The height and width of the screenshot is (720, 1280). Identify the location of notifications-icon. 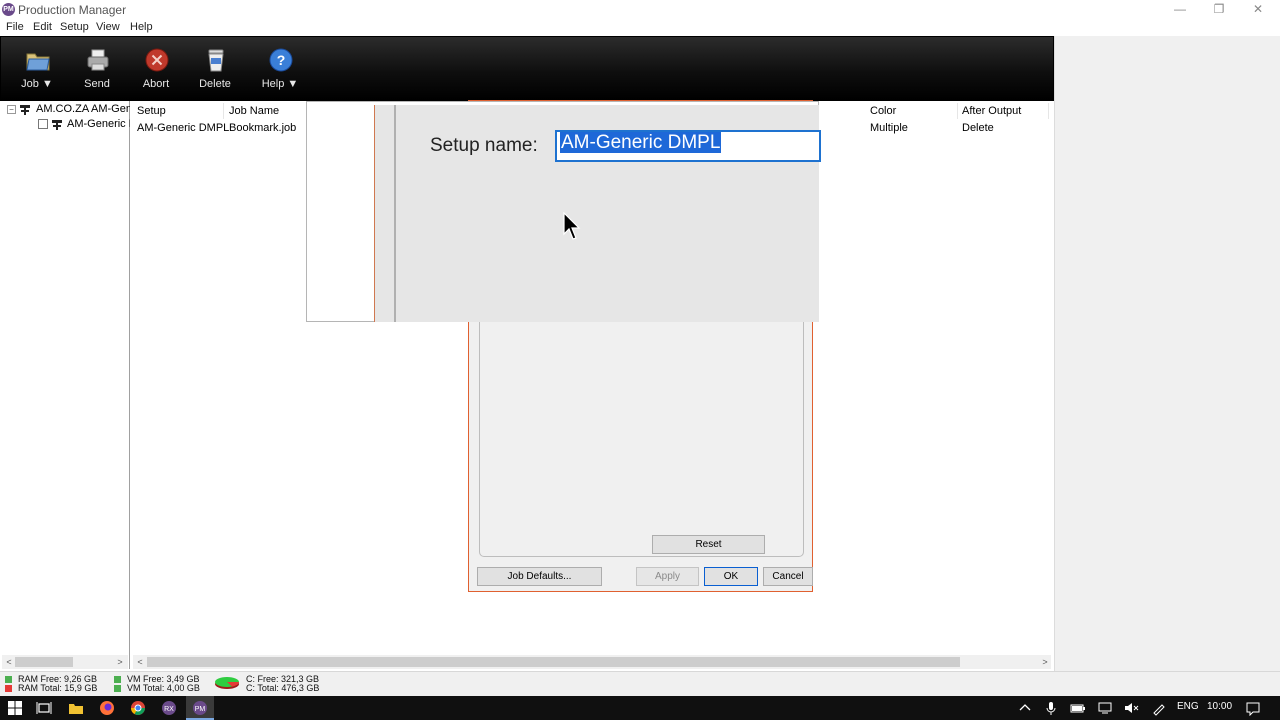
(1253, 708).